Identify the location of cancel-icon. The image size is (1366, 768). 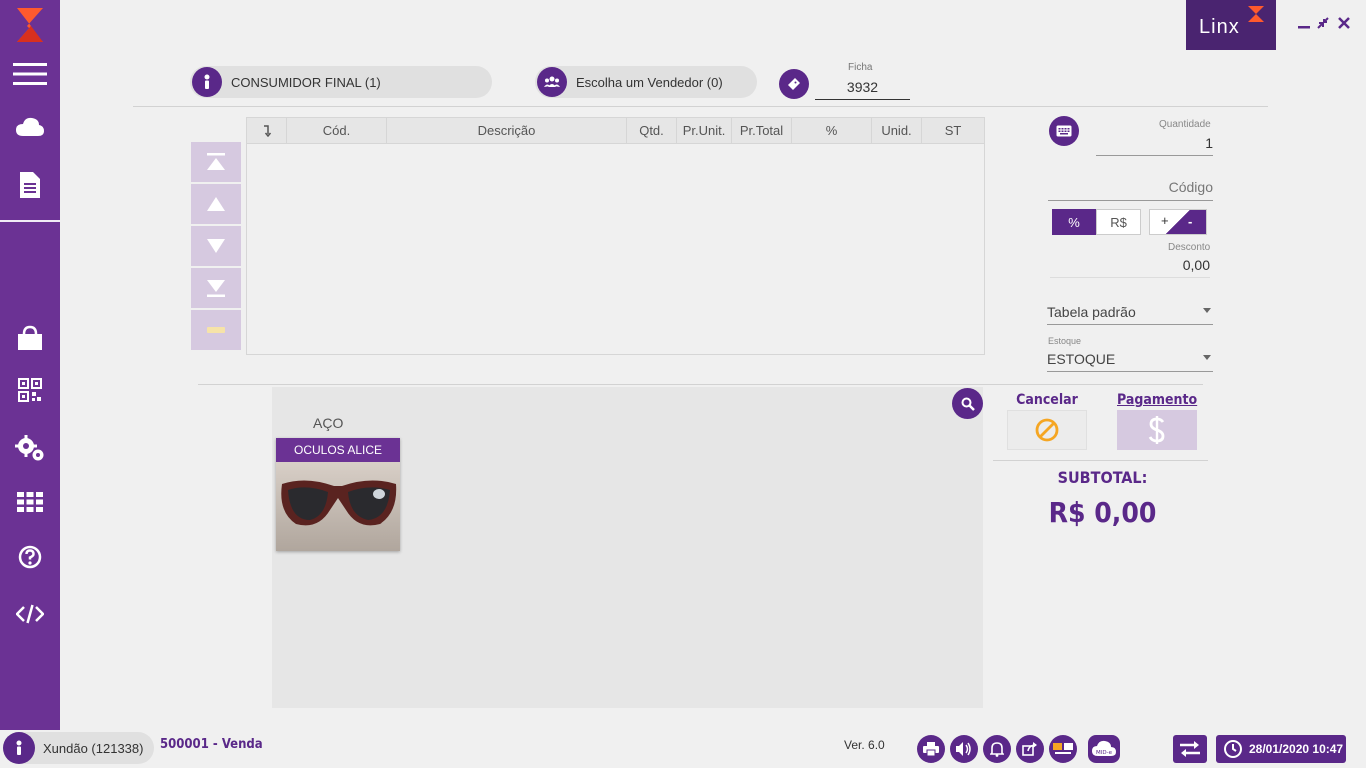
(1047, 430).